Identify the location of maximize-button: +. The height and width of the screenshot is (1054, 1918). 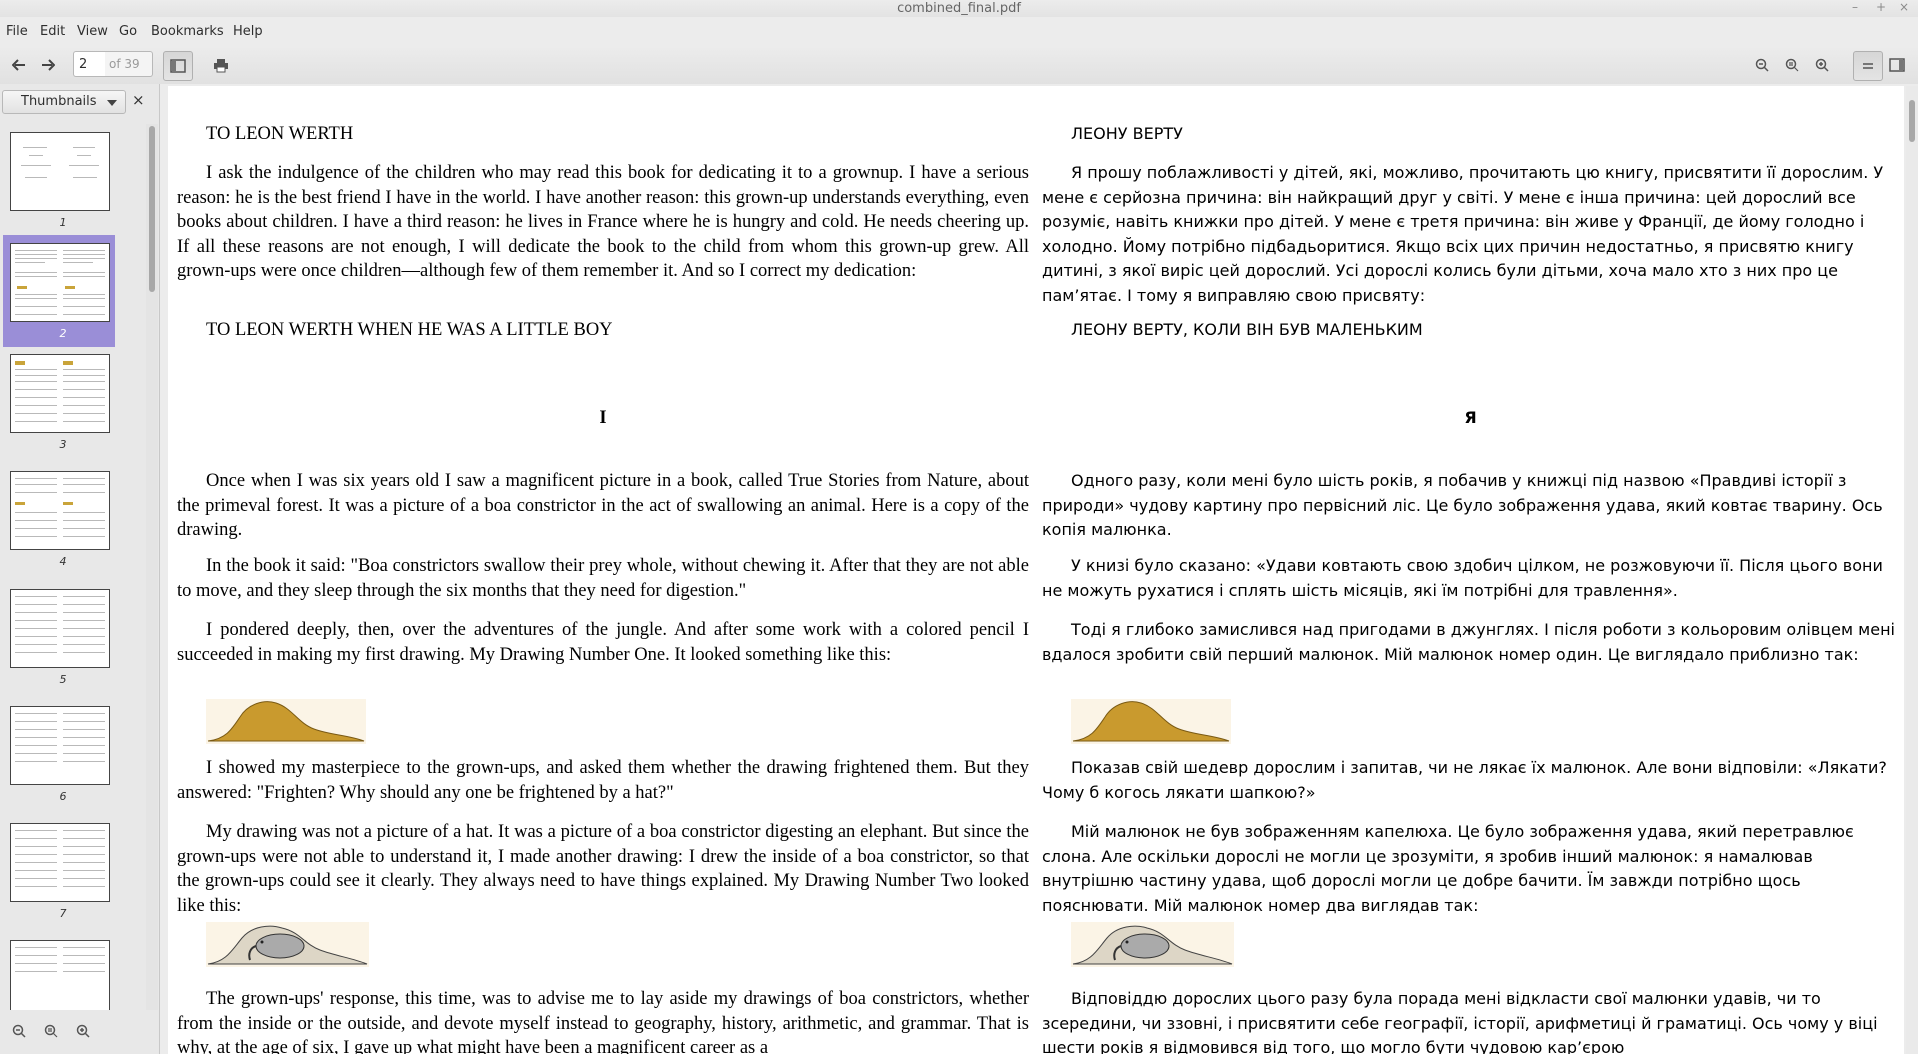
(1881, 7).